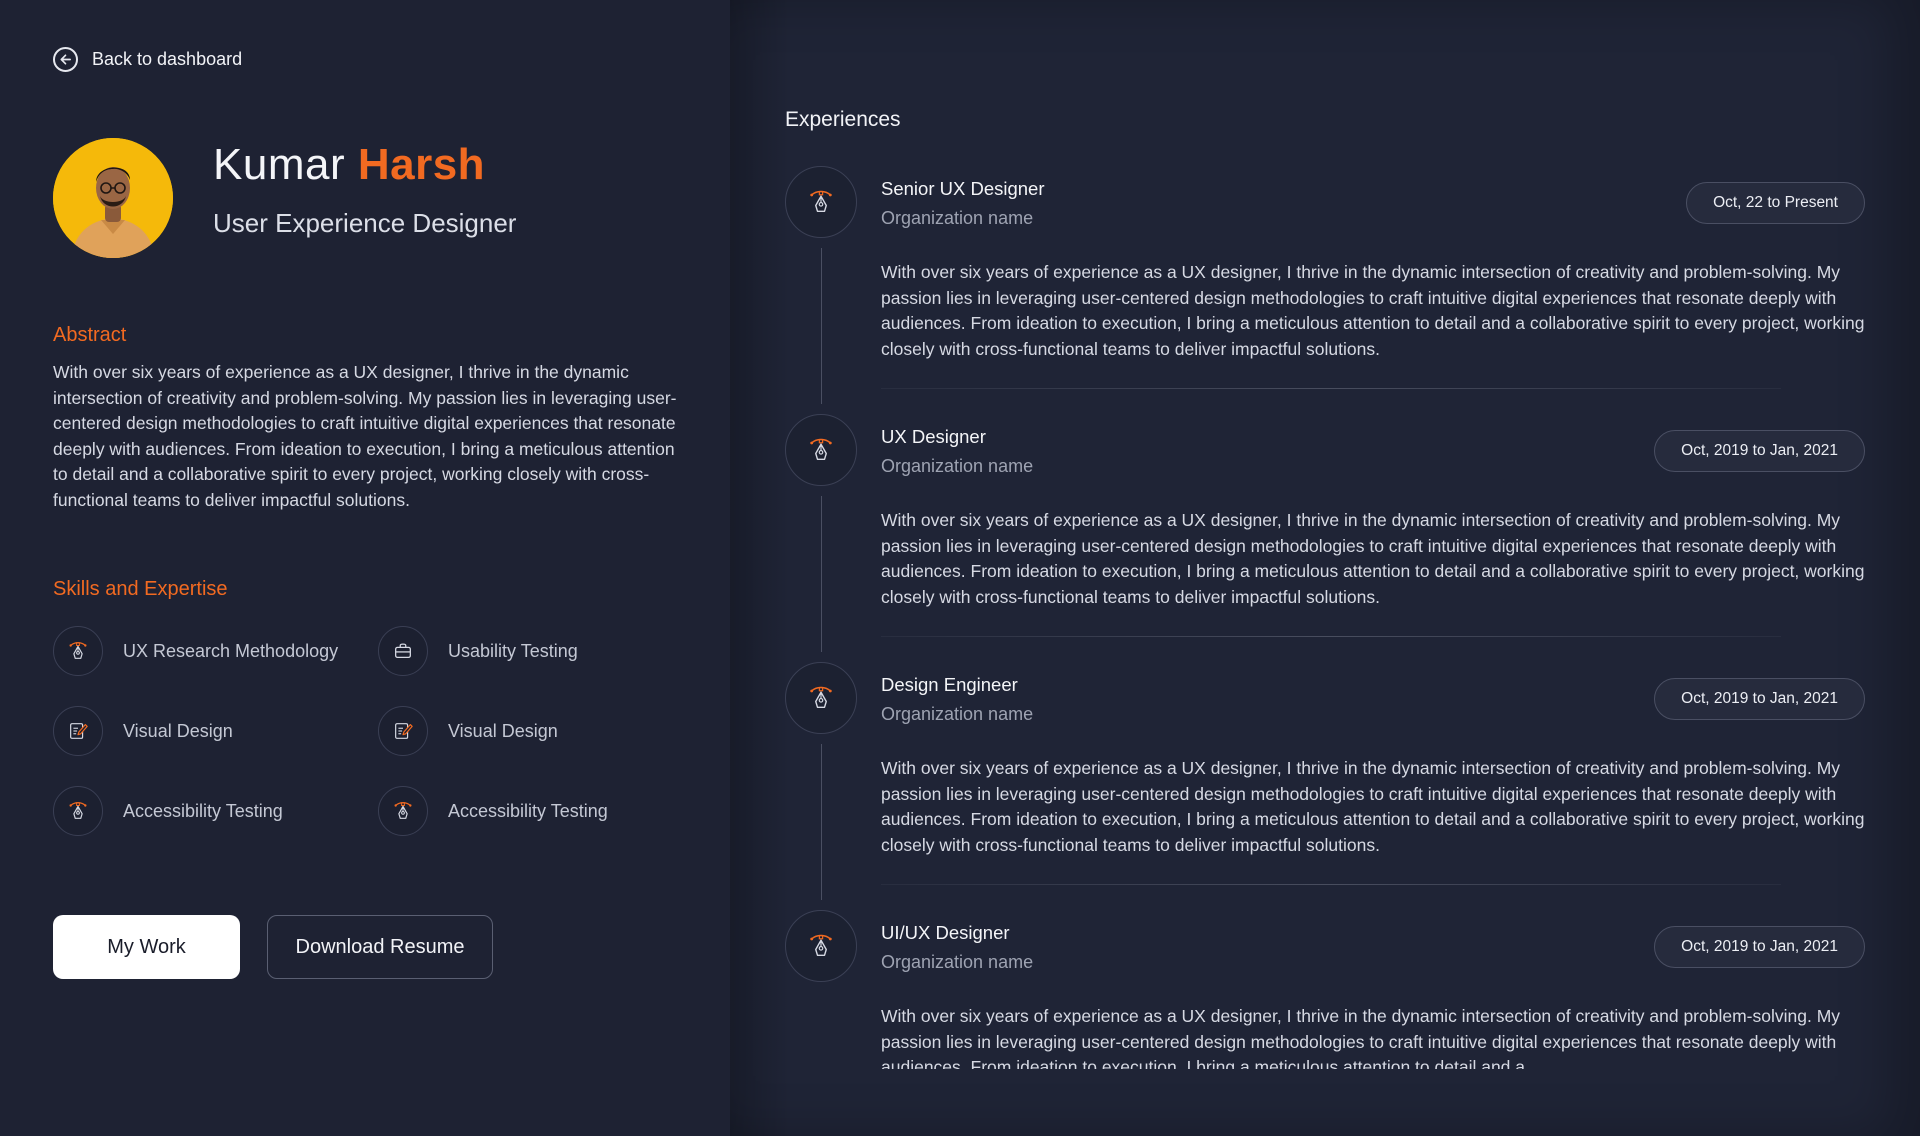  I want to click on download-resume-button: Download Resume, so click(380, 947).